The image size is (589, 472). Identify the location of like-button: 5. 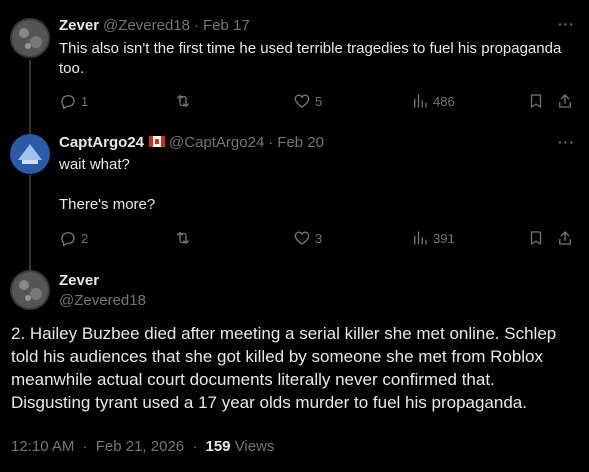
(307, 101).